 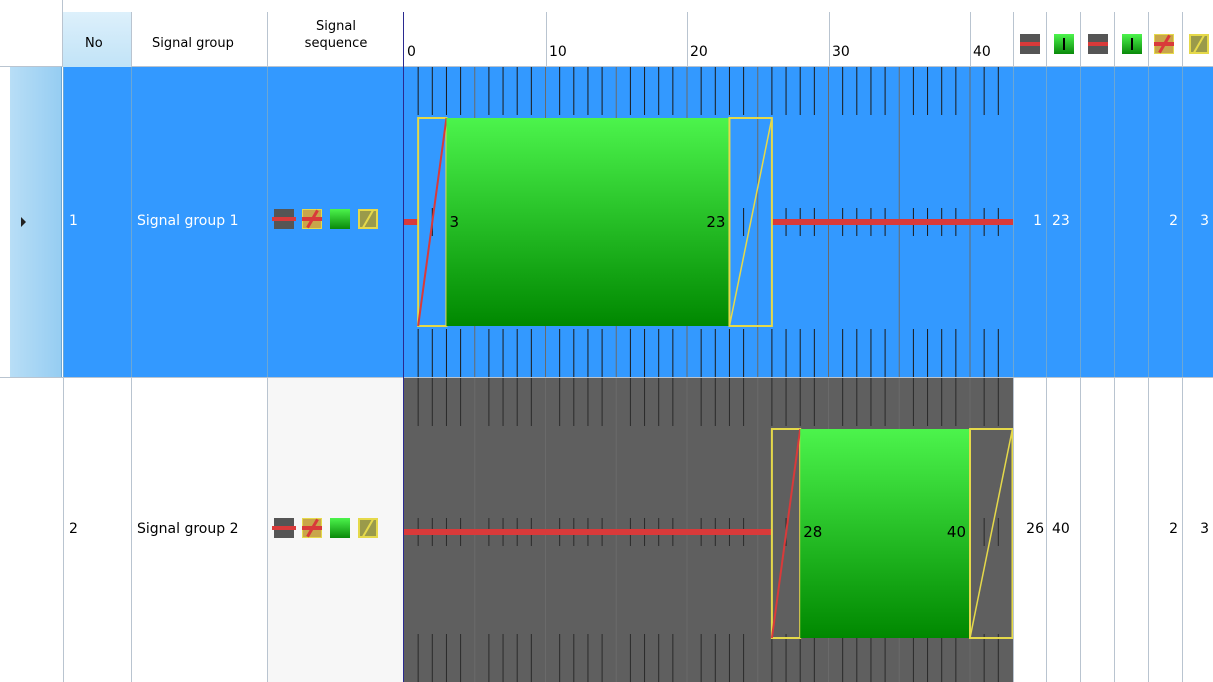 I want to click on column-header-signal-sequence: Signal sequence, so click(x=336, y=39).